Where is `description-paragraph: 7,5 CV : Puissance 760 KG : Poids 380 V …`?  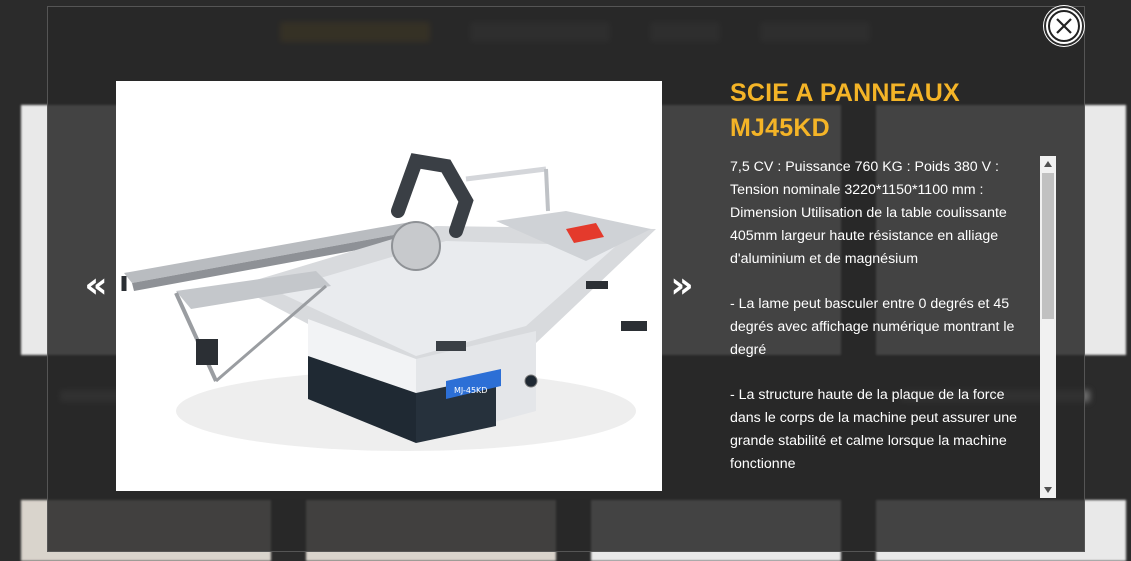 description-paragraph: 7,5 CV : Puissance 760 KG : Poids 380 V … is located at coordinates (868, 213).